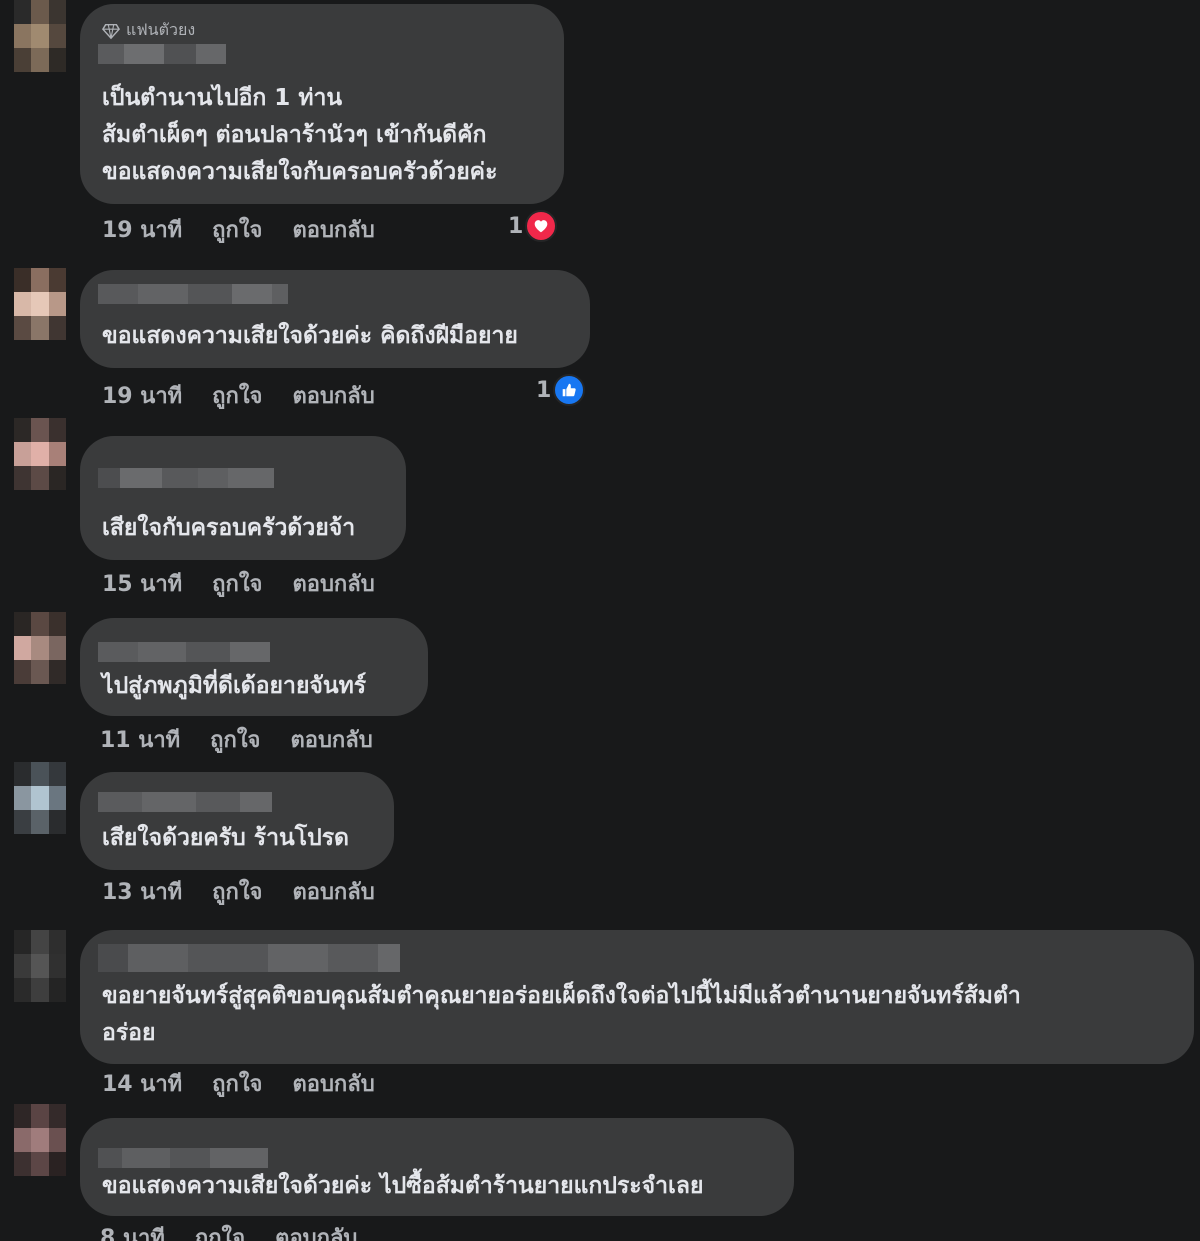 The width and height of the screenshot is (1200, 1241). Describe the element at coordinates (229, 528) in the screenshot. I see `comment-text: เสียใจกับครอบครัวด้วยจ้า` at that location.